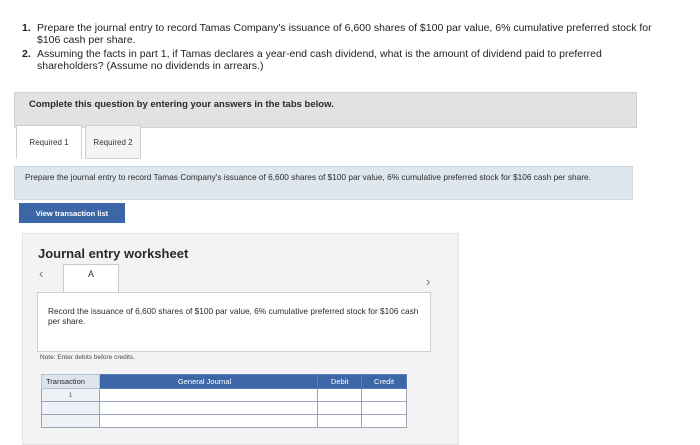 The height and width of the screenshot is (445, 700). Describe the element at coordinates (26, 28) in the screenshot. I see `question-number: 1.` at that location.